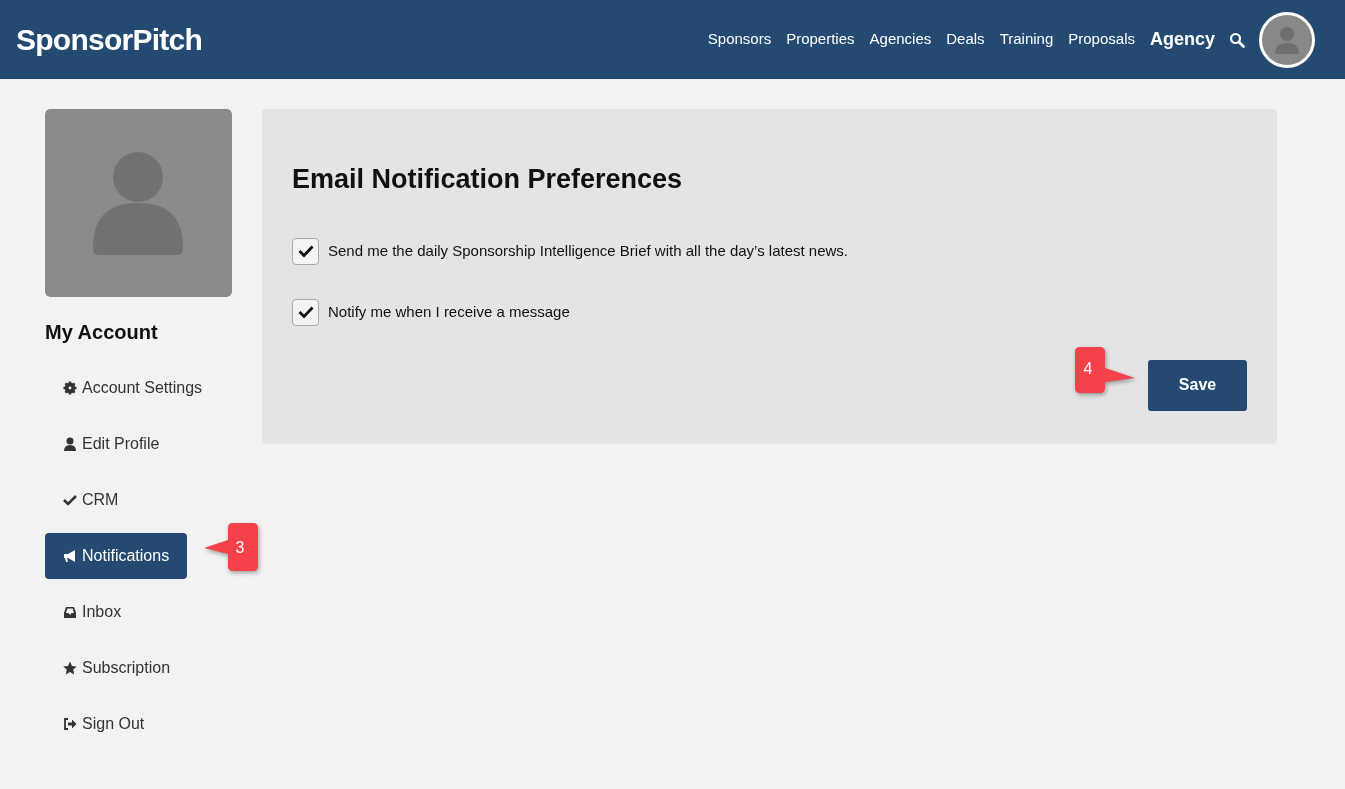 The image size is (1345, 789). What do you see at coordinates (1197, 385) in the screenshot?
I see `save-button: Save` at bounding box center [1197, 385].